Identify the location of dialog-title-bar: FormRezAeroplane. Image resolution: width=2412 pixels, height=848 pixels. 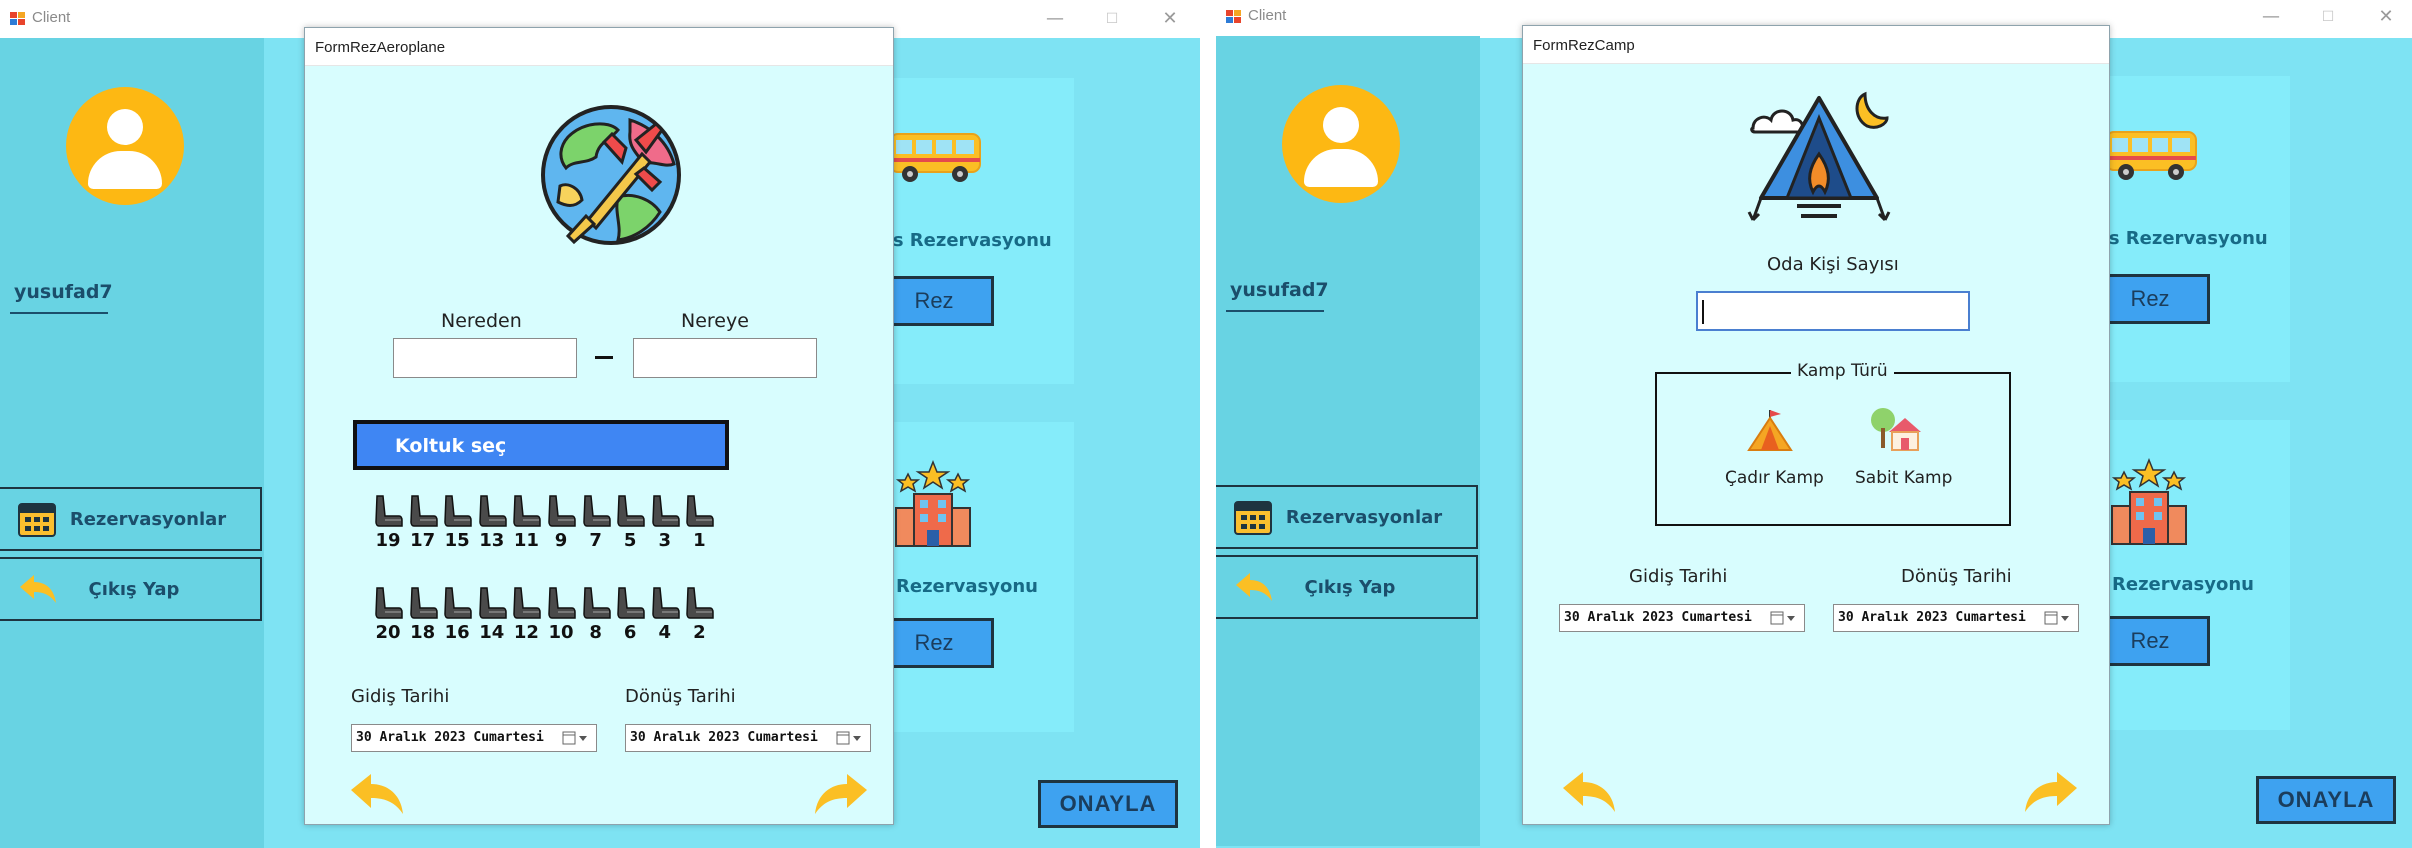
(599, 47).